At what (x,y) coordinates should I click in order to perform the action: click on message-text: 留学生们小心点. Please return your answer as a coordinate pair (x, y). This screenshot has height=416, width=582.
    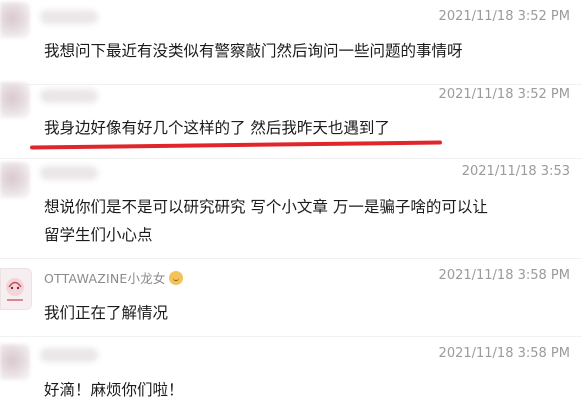
    Looking at the image, I should click on (98, 235).